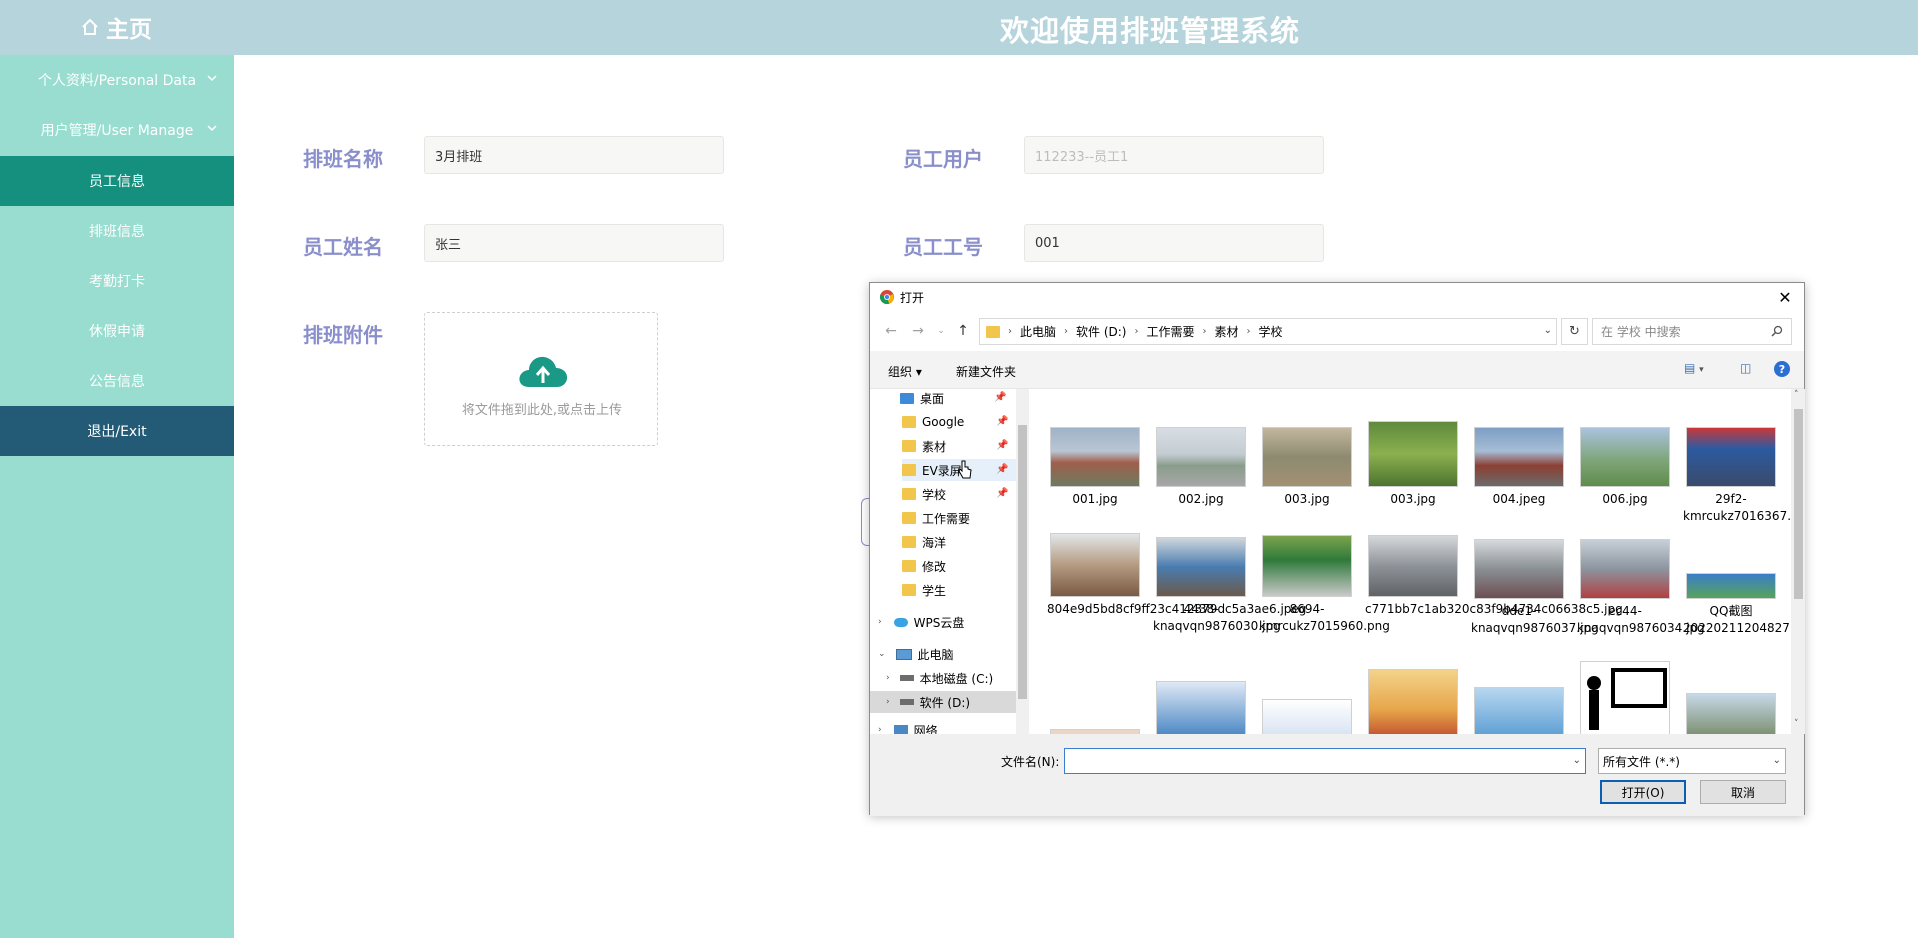 The width and height of the screenshot is (1918, 938). What do you see at coordinates (1574, 331) in the screenshot?
I see `refresh-button: ↻` at bounding box center [1574, 331].